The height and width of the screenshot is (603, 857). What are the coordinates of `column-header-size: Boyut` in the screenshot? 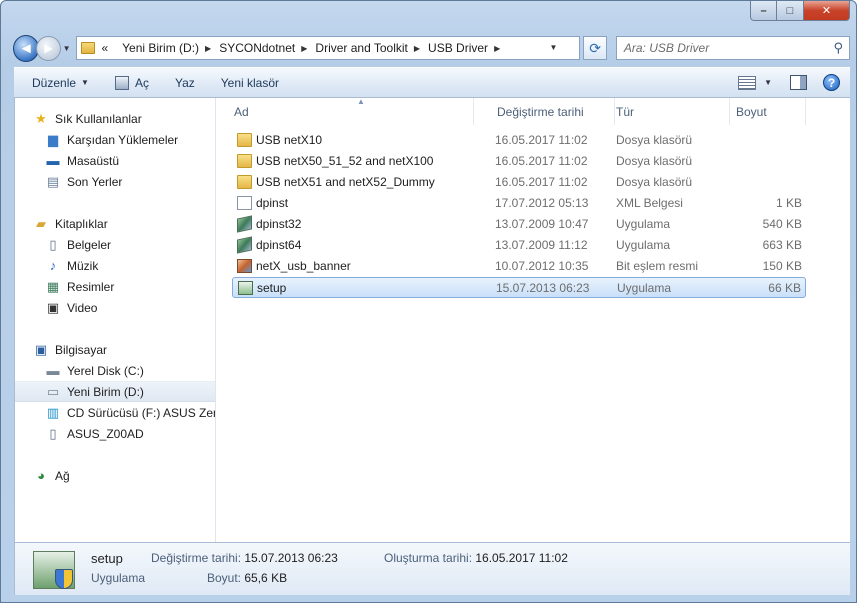 It's located at (768, 111).